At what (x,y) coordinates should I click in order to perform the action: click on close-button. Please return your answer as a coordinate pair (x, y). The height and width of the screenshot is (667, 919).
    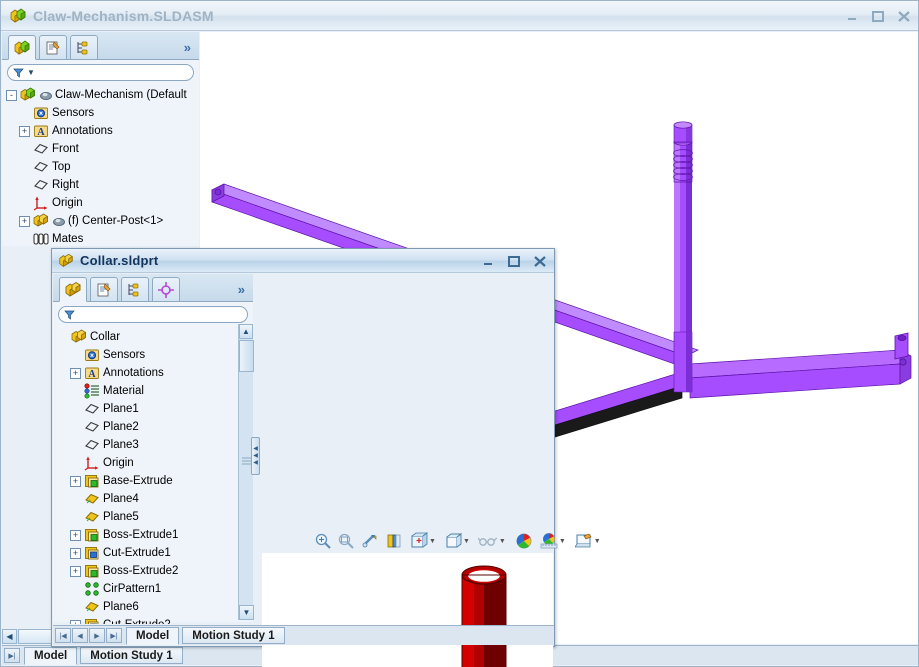
    Looking at the image, I should click on (904, 16).